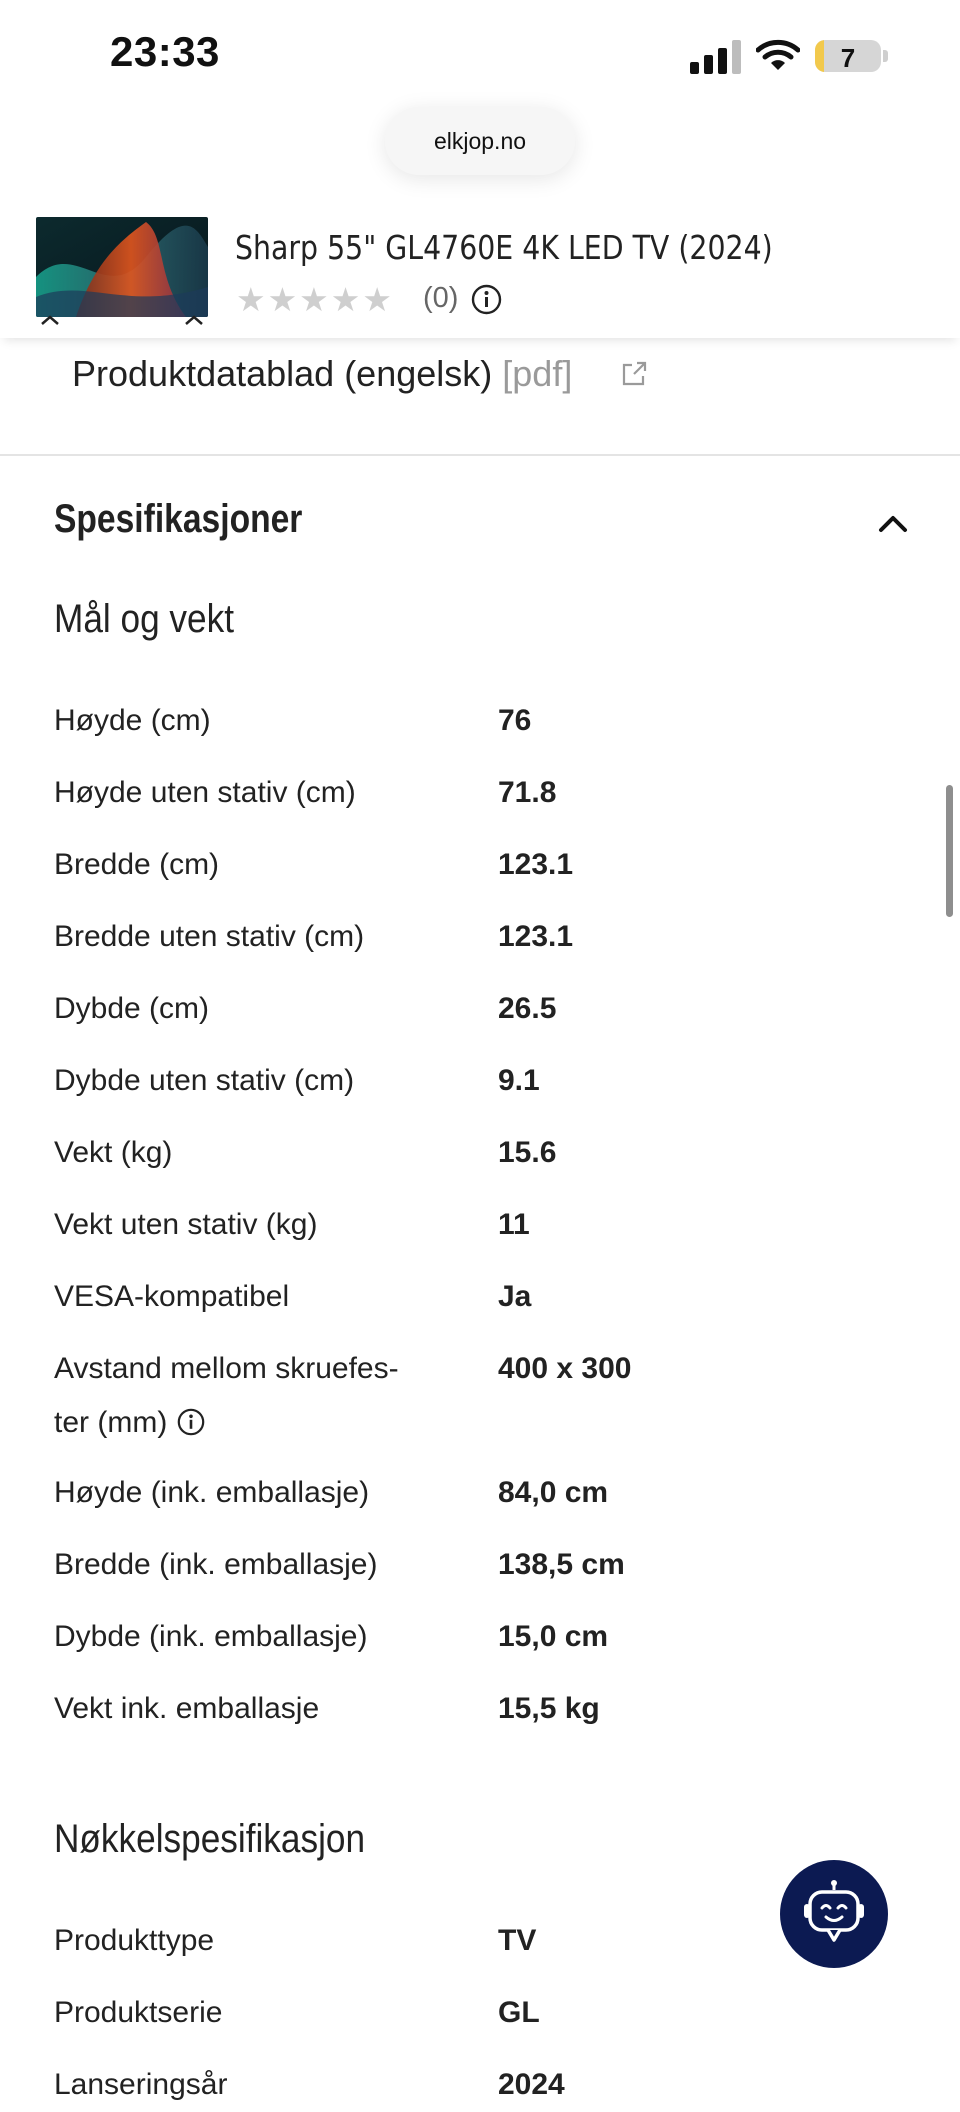 The height and width of the screenshot is (2112, 960). Describe the element at coordinates (209, 936) in the screenshot. I see `spec-label: Bredde uten stativ (cm)` at that location.